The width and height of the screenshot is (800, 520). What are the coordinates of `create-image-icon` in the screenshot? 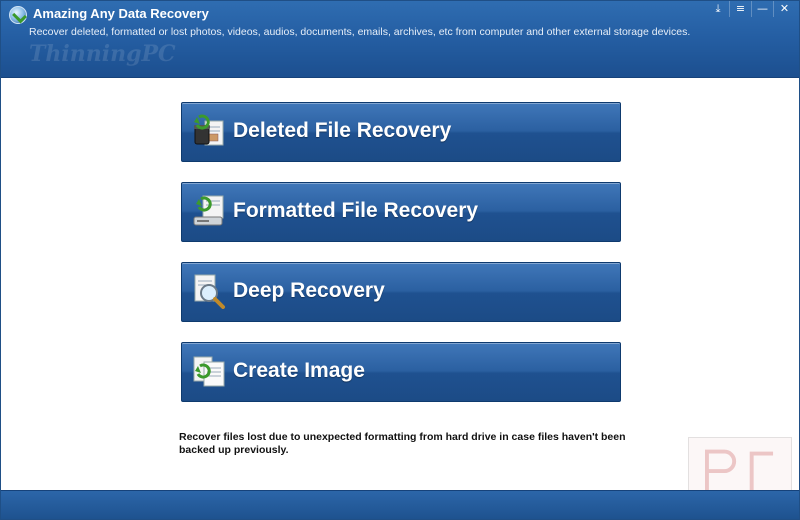 It's located at (209, 371).